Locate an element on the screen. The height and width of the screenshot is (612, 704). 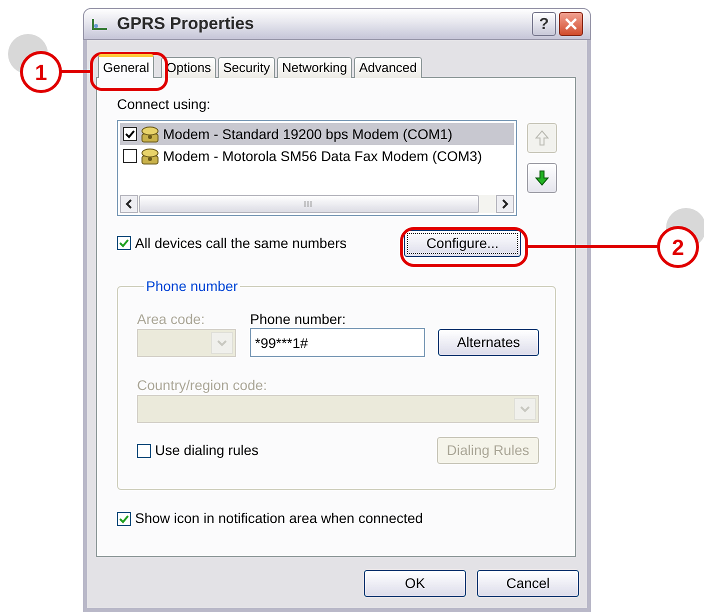
phone-number-field: *99***1# is located at coordinates (337, 342).